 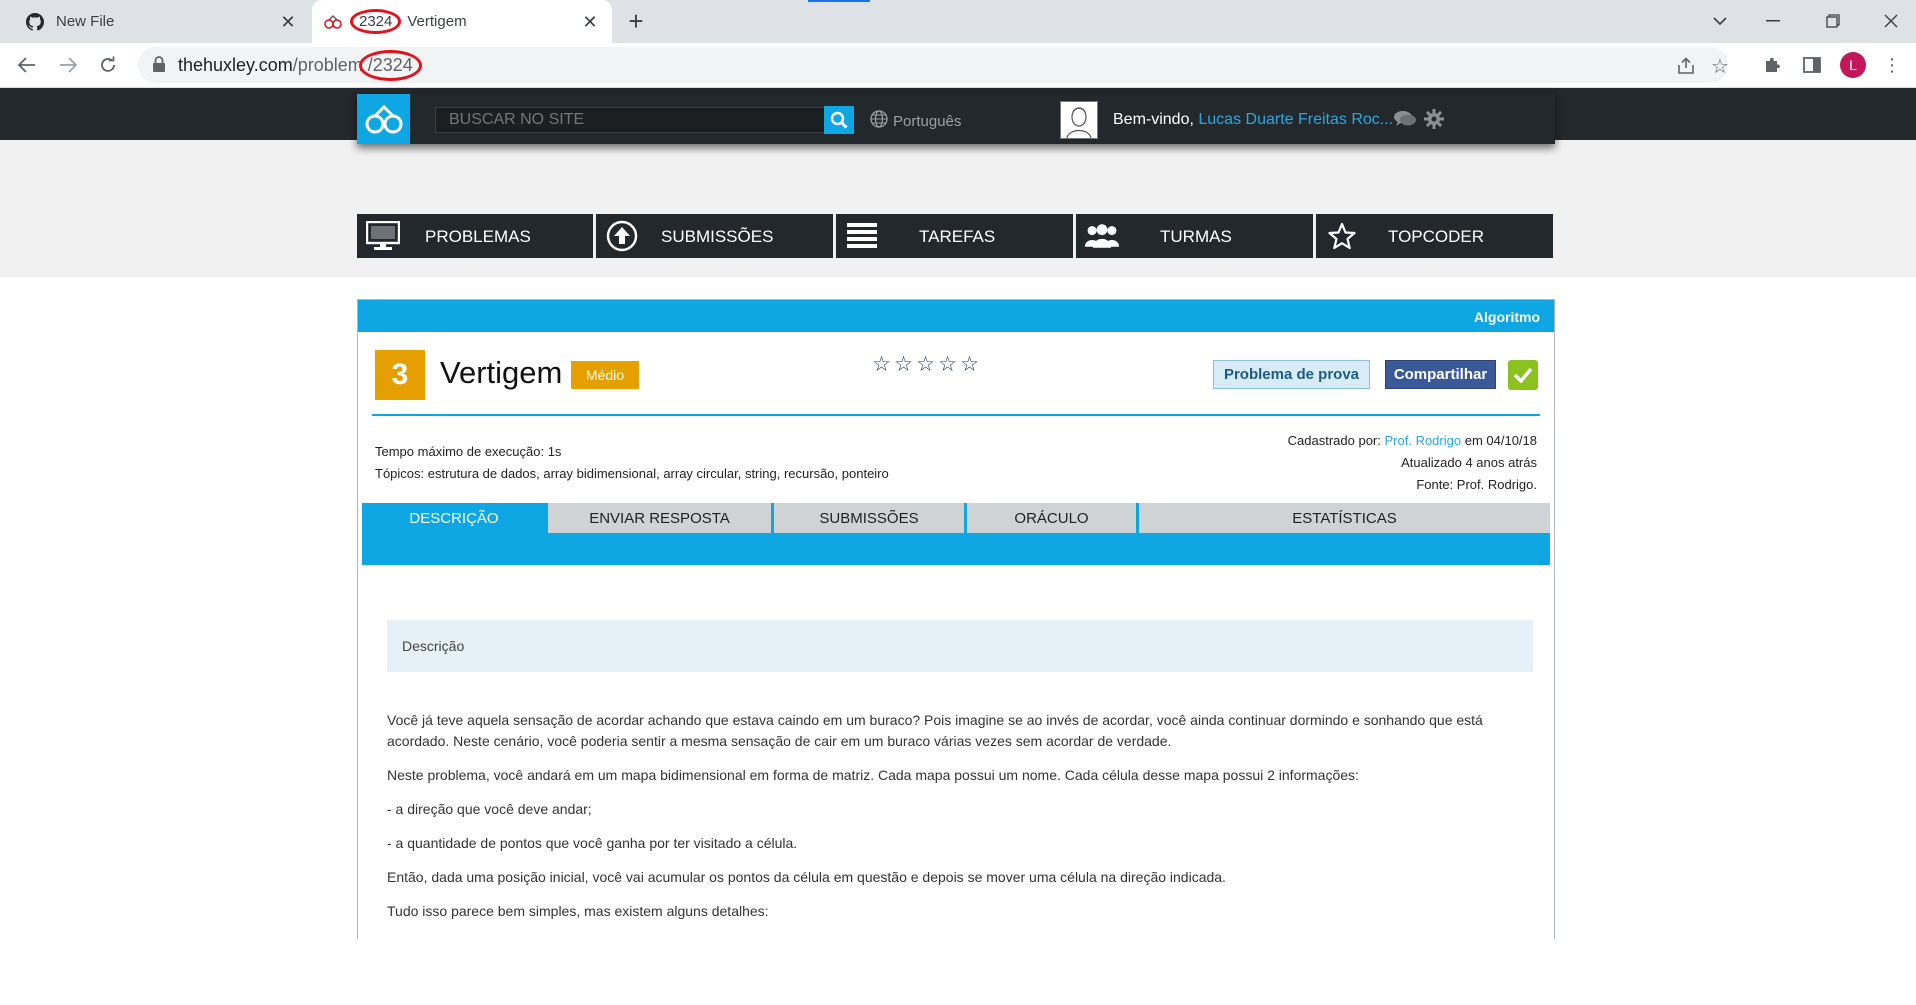 I want to click on globe-icon, so click(x=879, y=121).